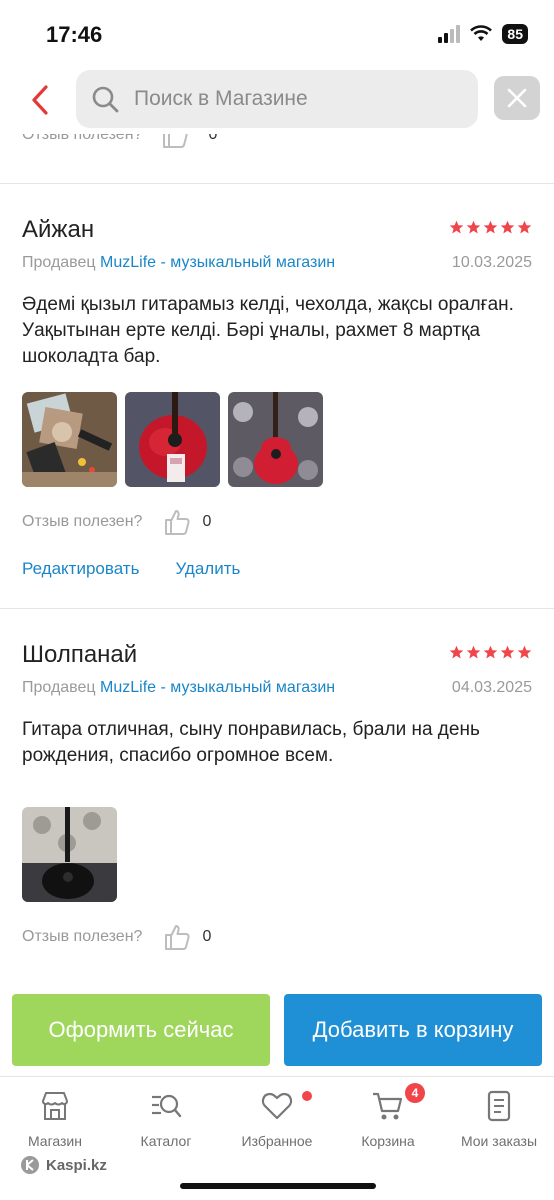 The height and width of the screenshot is (1200, 554). Describe the element at coordinates (69, 439) in the screenshot. I see `review-photo-package` at that location.